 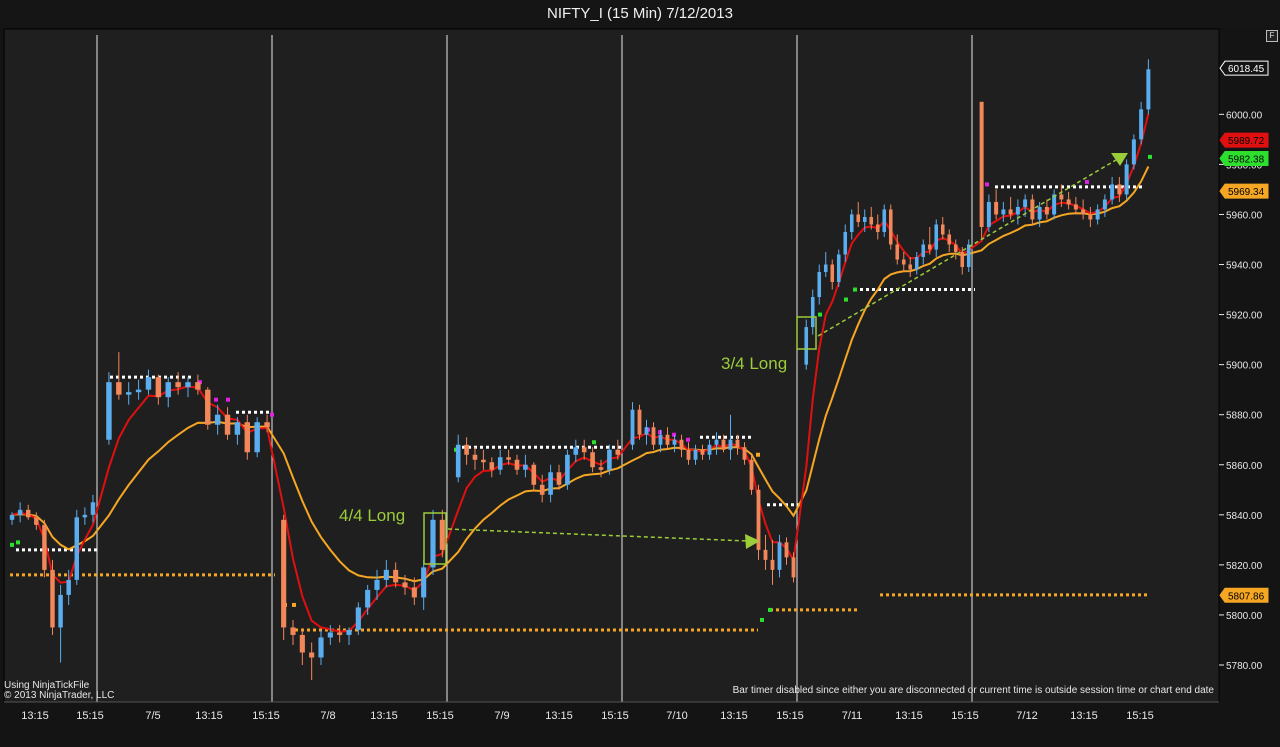 I want to click on x-time-label-6-0: 13:15, so click(x=1084, y=716).